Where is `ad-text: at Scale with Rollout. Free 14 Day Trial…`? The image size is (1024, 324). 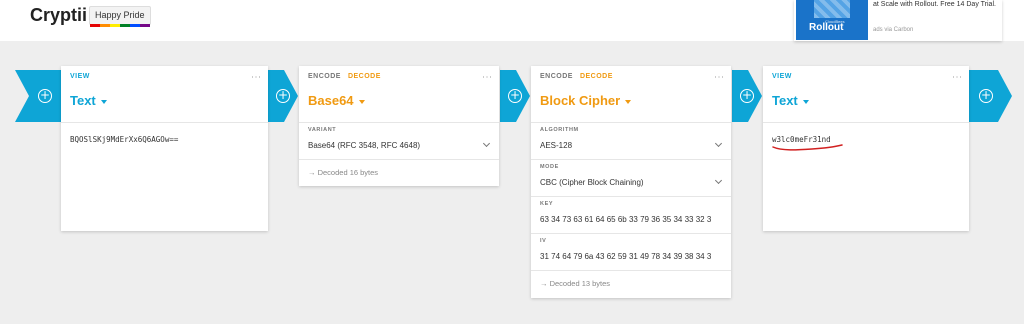 ad-text: at Scale with Rollout. Free 14 Day Trial… is located at coordinates (936, 5).